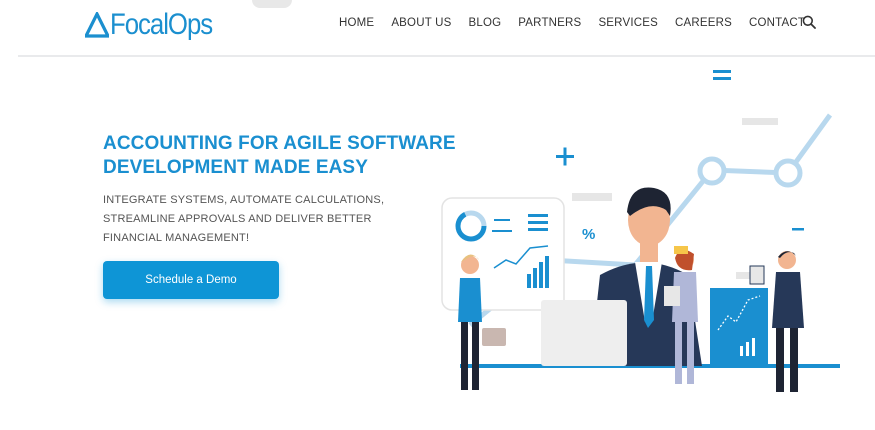 The height and width of the screenshot is (430, 875). I want to click on decorative-shadow, so click(272, 4).